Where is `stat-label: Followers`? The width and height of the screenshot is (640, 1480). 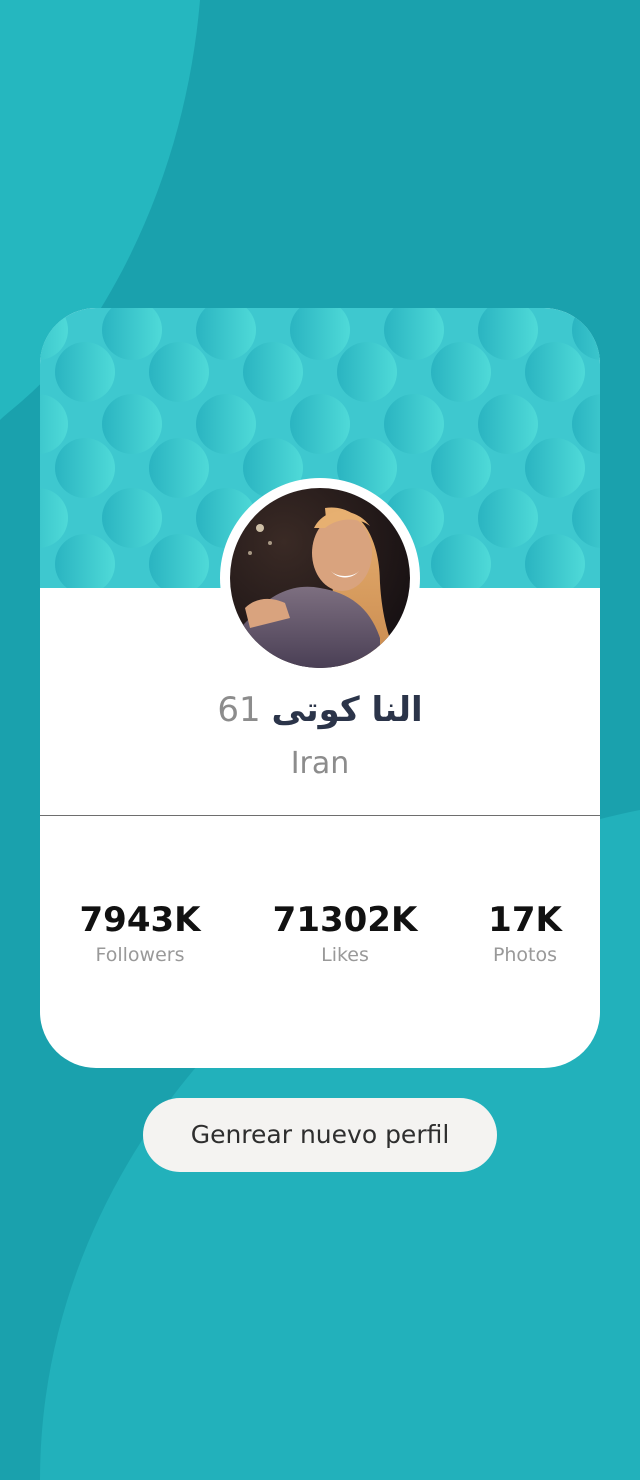 stat-label: Followers is located at coordinates (140, 955).